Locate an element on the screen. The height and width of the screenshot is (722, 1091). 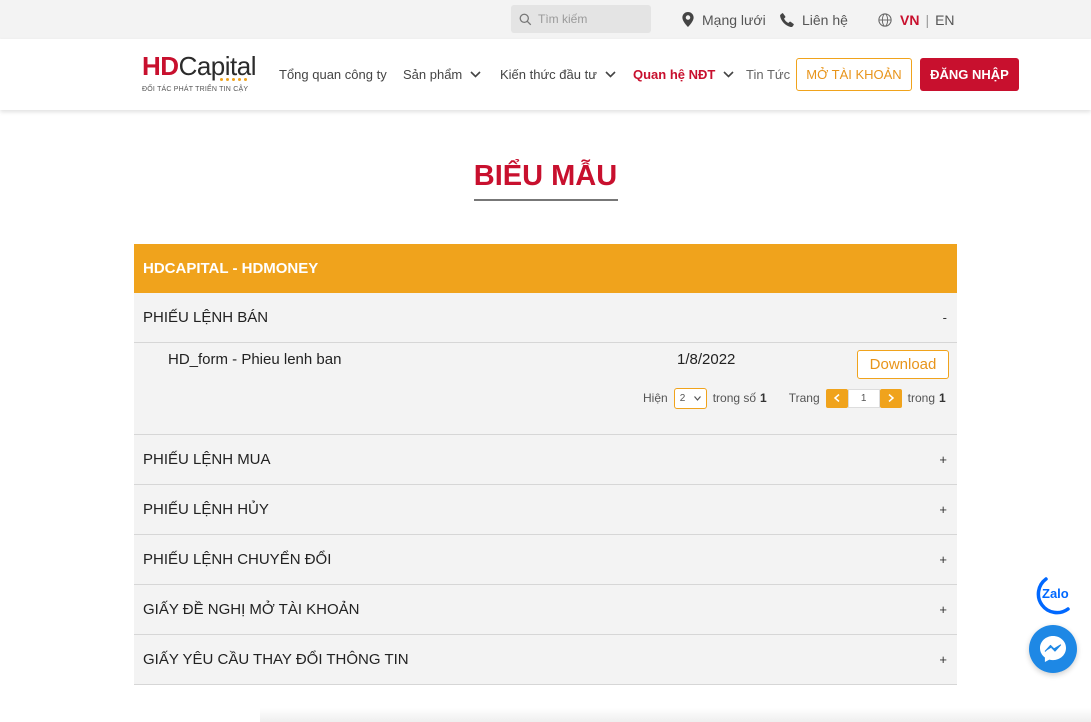
zalo-chat-button: Zalo is located at coordinates (1055, 595).